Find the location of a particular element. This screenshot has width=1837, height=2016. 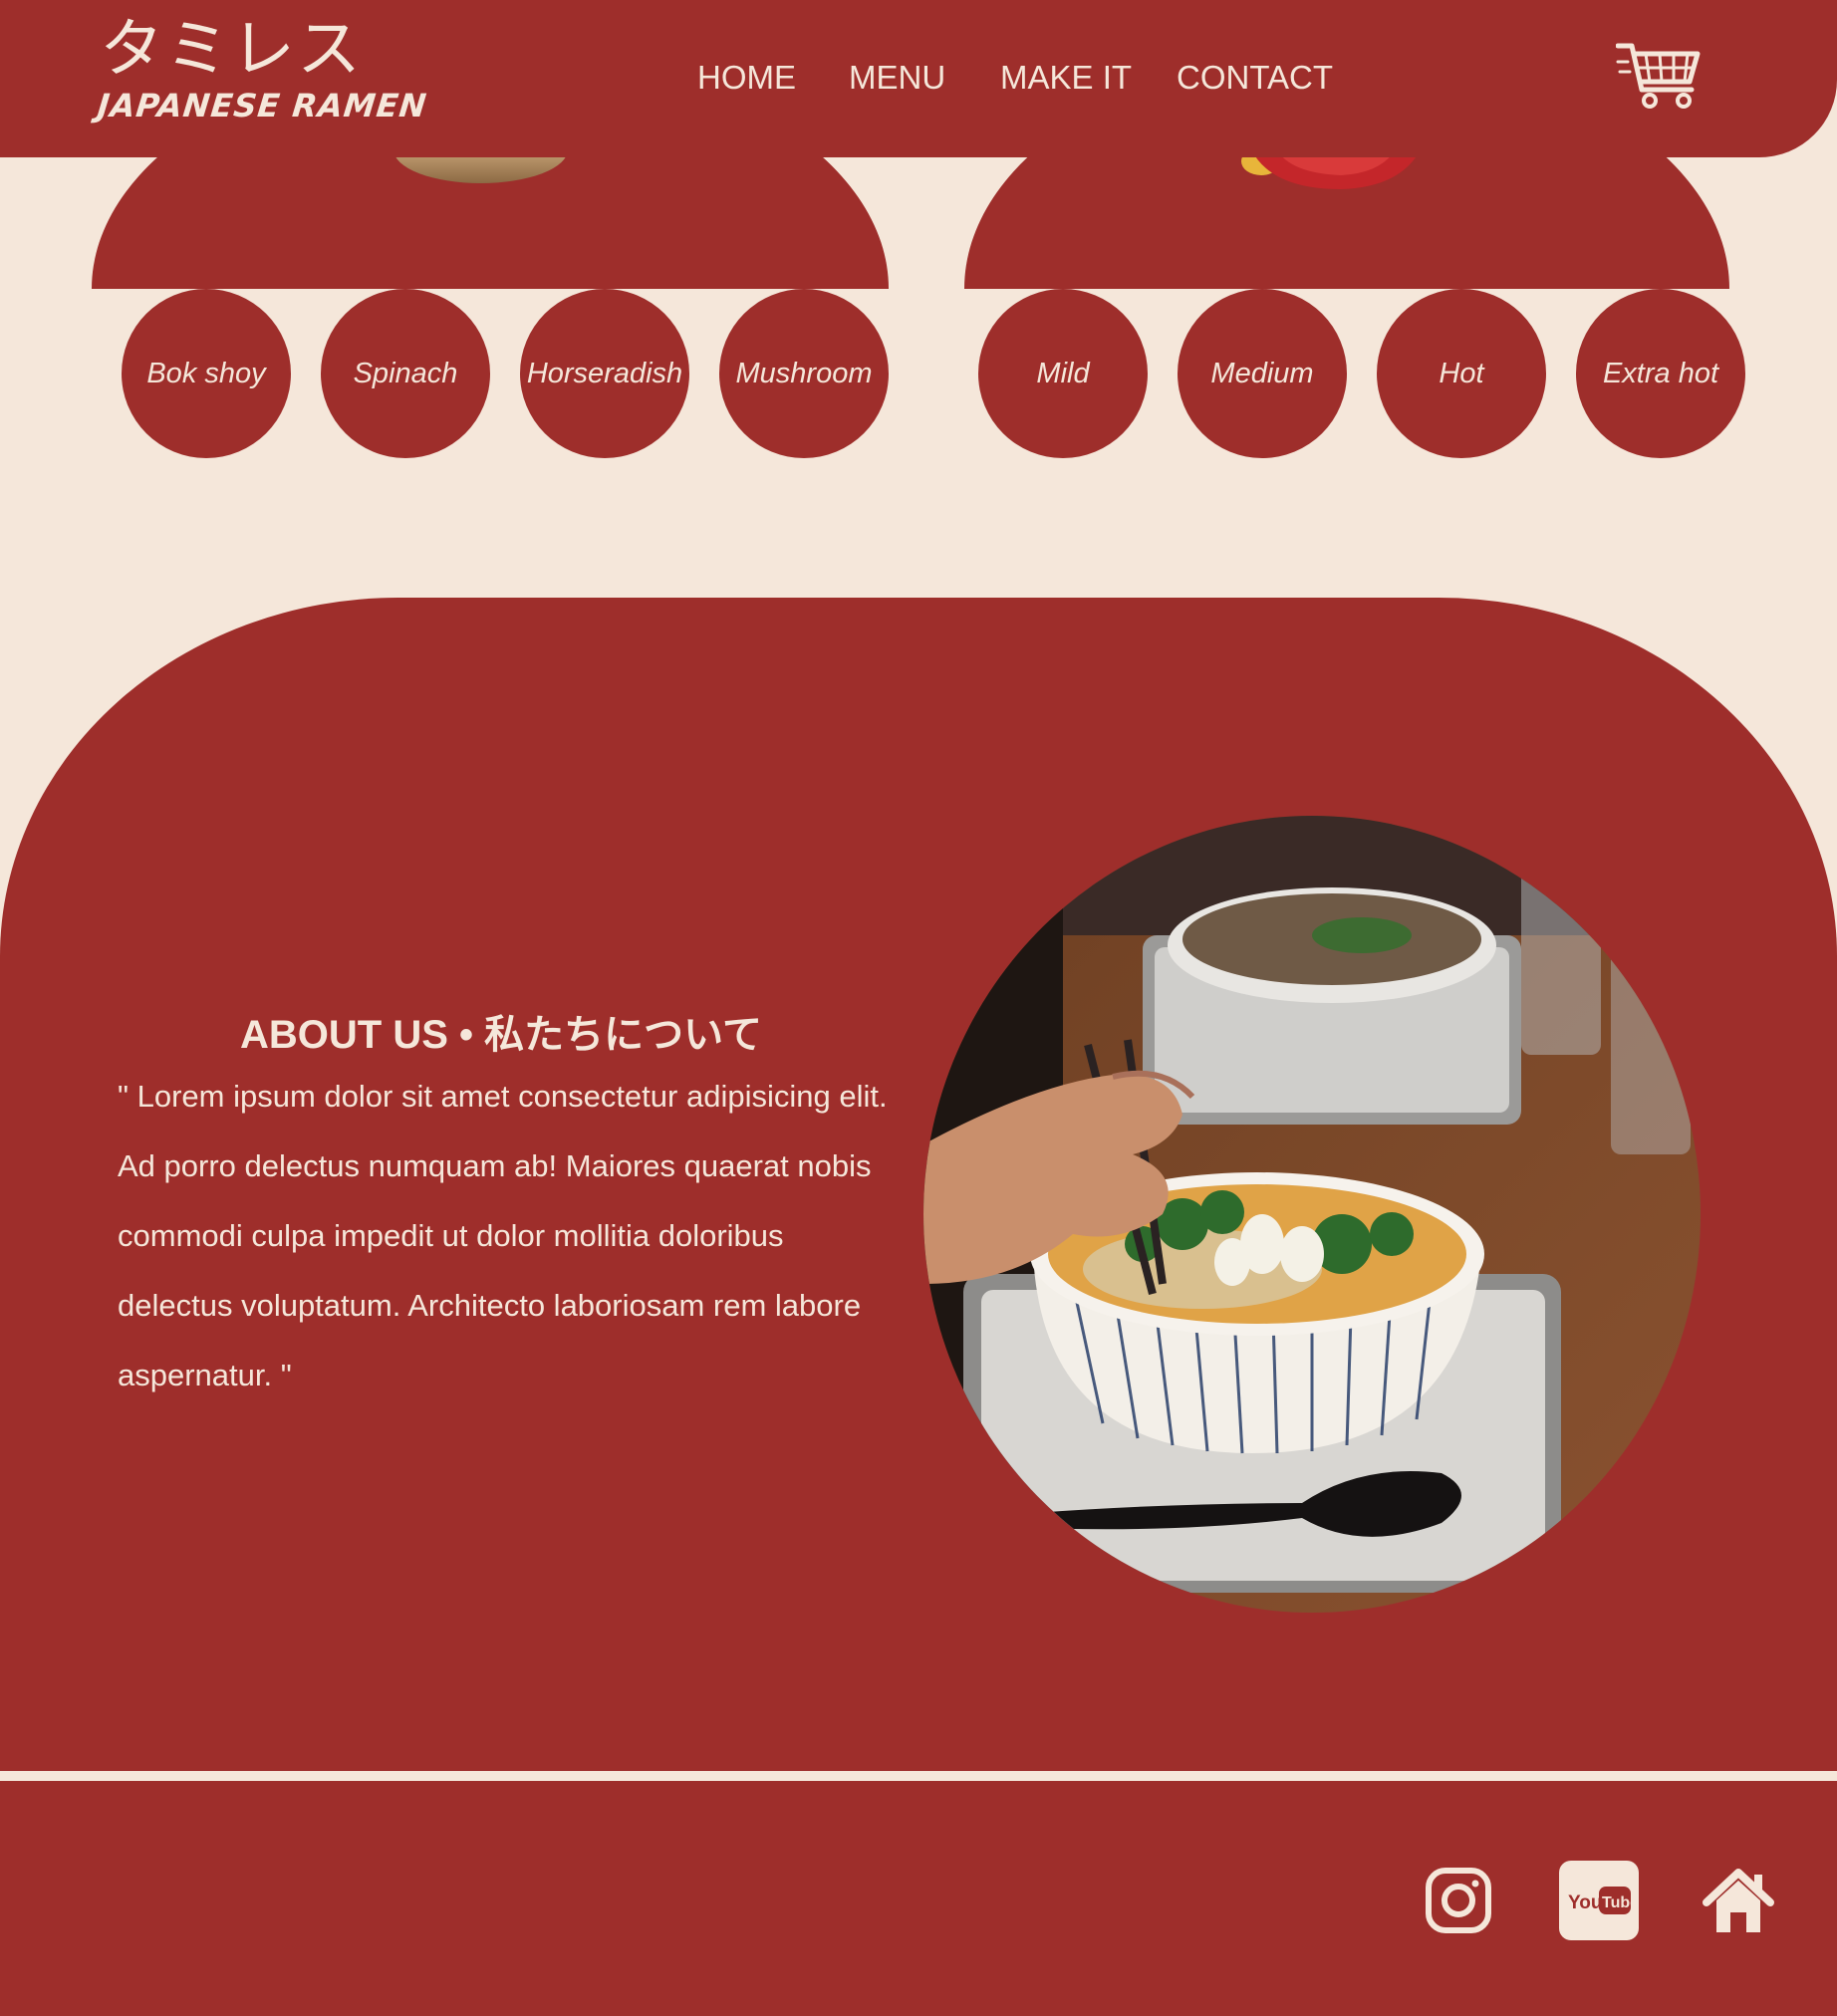

spice-option-hot: Hot is located at coordinates (1461, 373).